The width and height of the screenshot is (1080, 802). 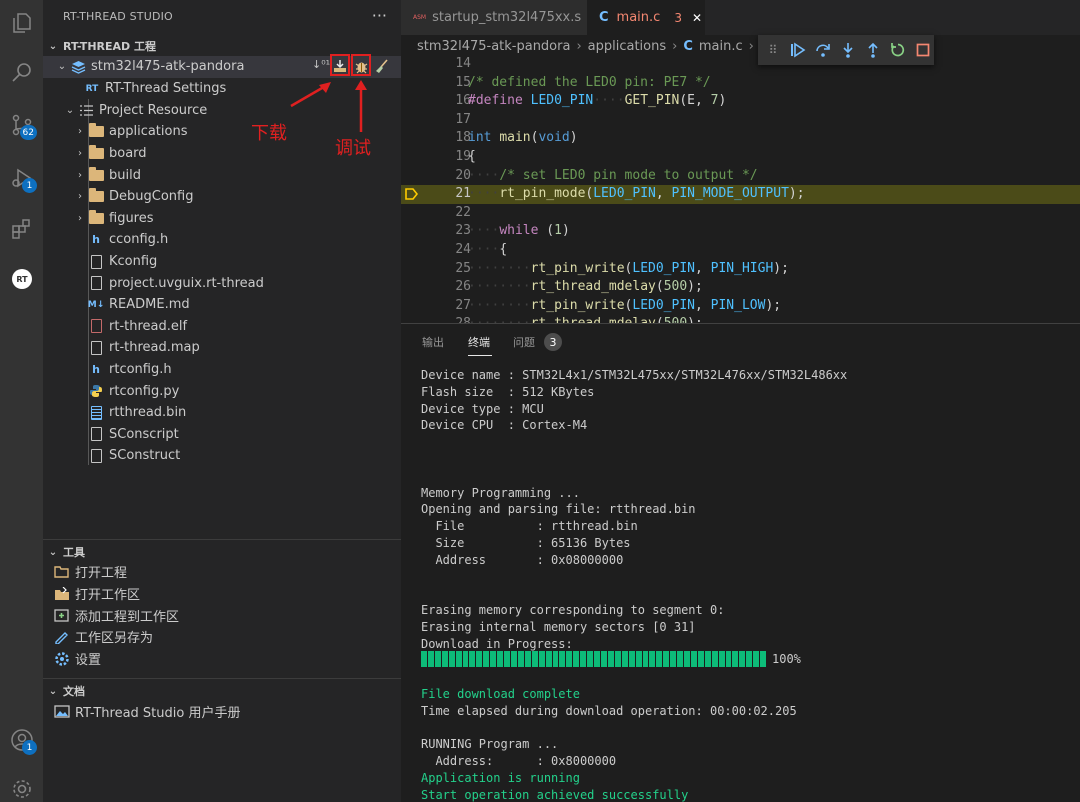 I want to click on close-icon: ✕, so click(x=697, y=18).